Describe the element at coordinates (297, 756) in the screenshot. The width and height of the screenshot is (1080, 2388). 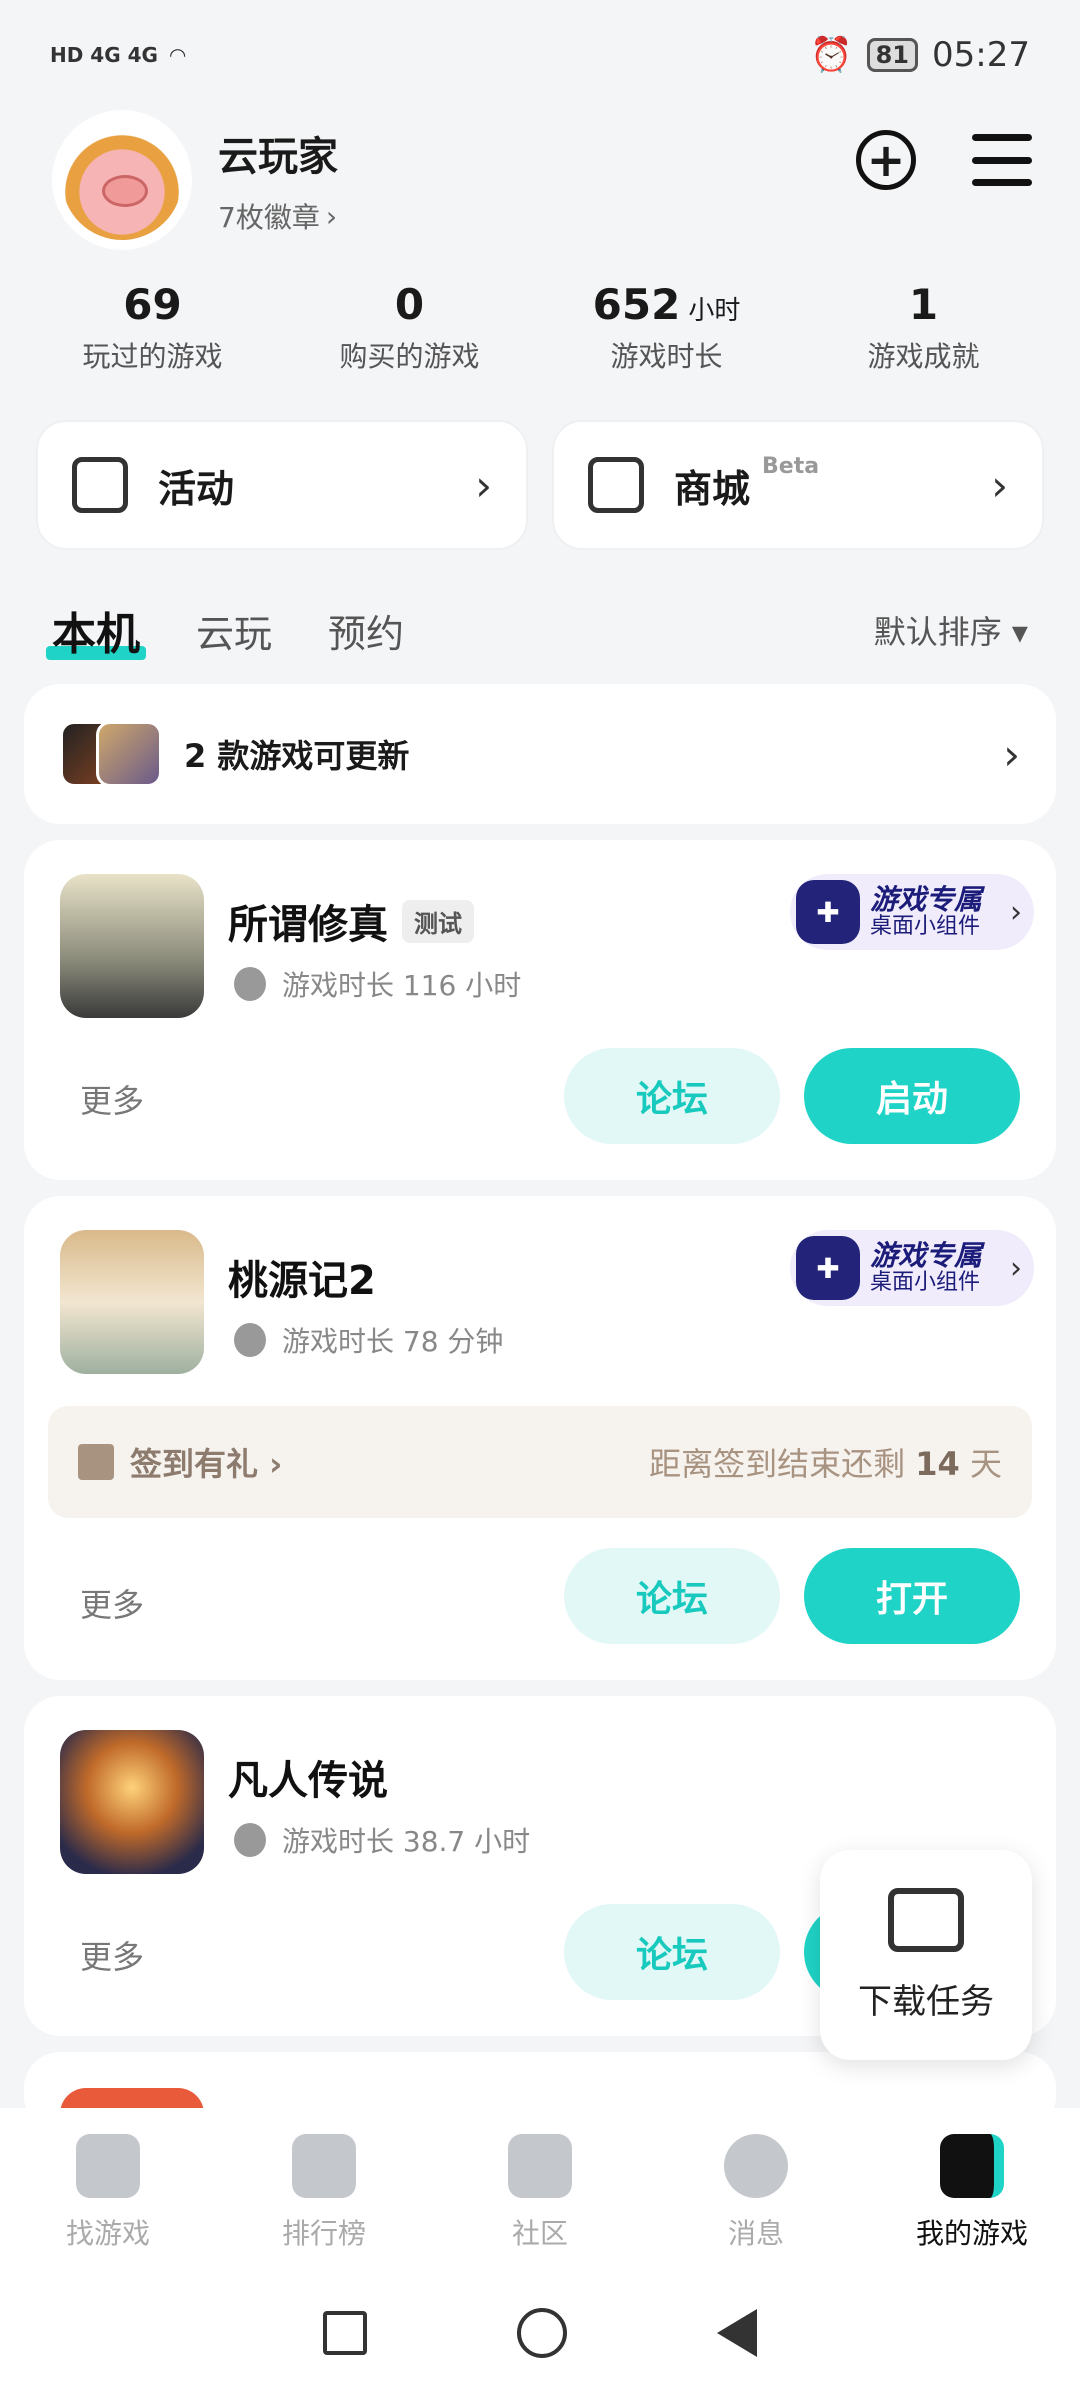
I see `update-text: 2 款游戏可更新` at that location.